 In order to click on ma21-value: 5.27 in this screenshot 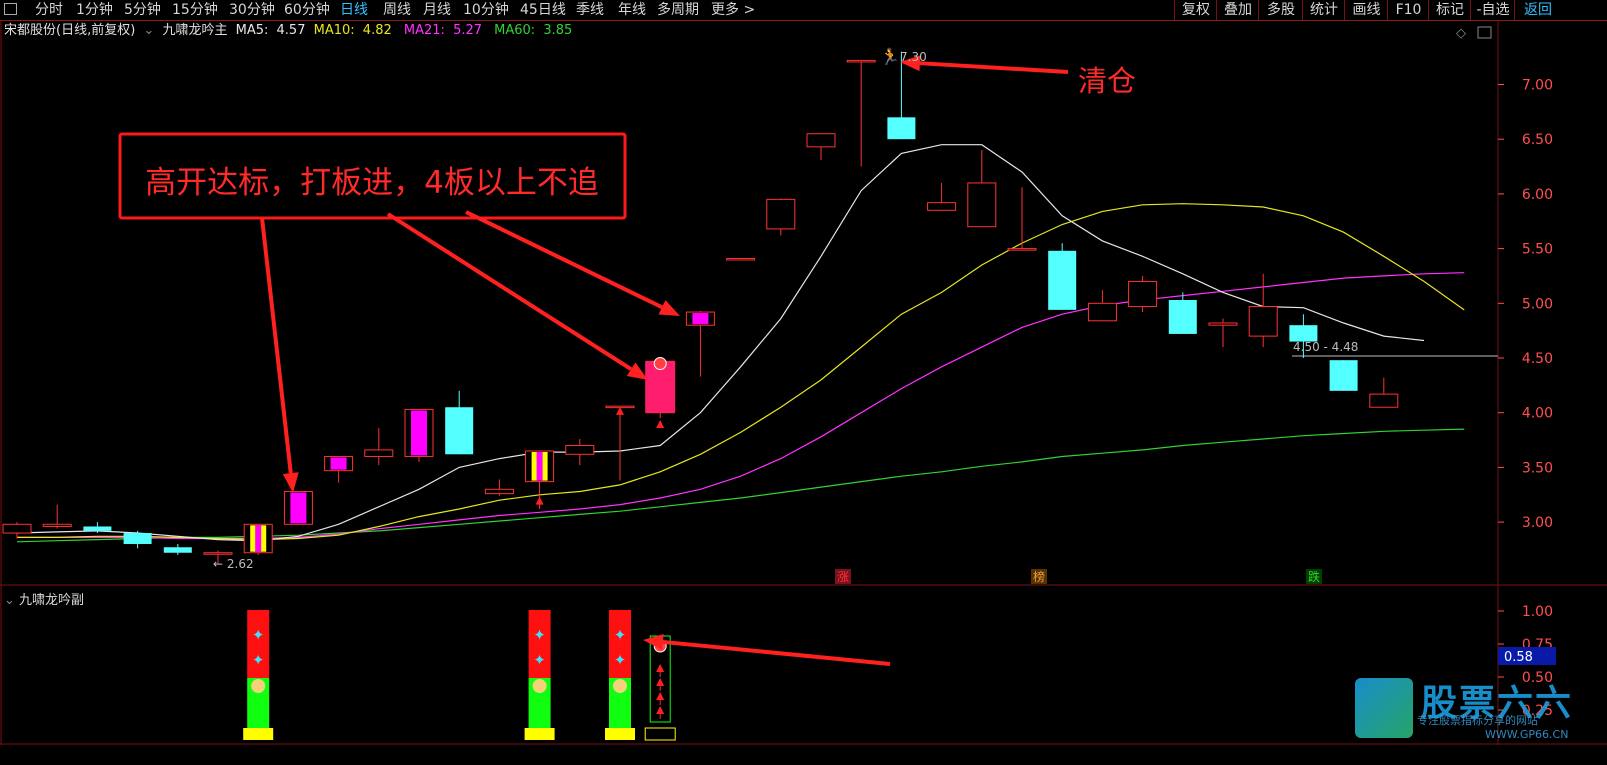, I will do `click(468, 30)`.